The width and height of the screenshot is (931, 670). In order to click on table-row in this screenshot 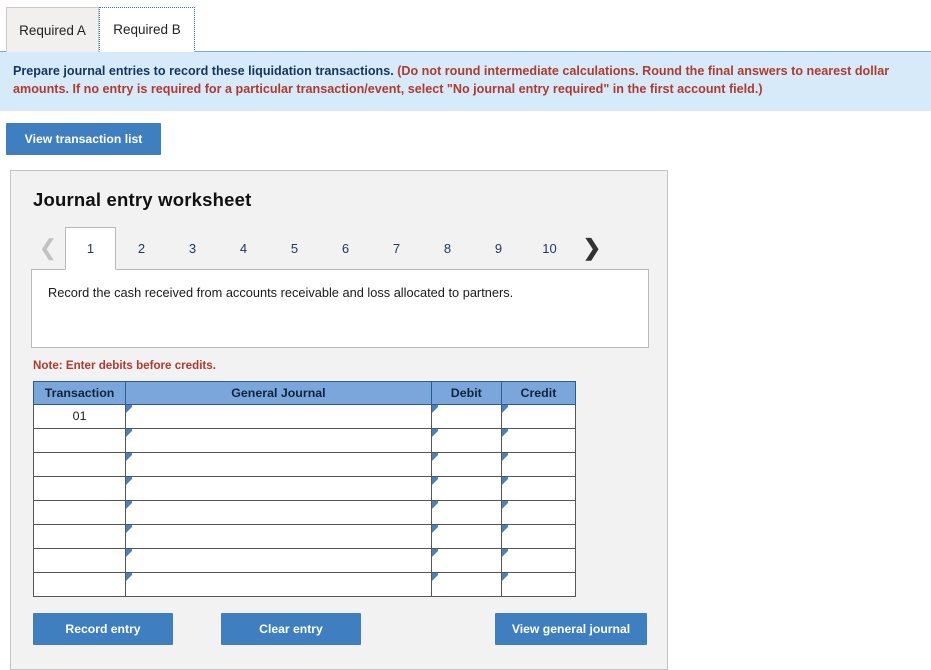, I will do `click(304, 488)`.